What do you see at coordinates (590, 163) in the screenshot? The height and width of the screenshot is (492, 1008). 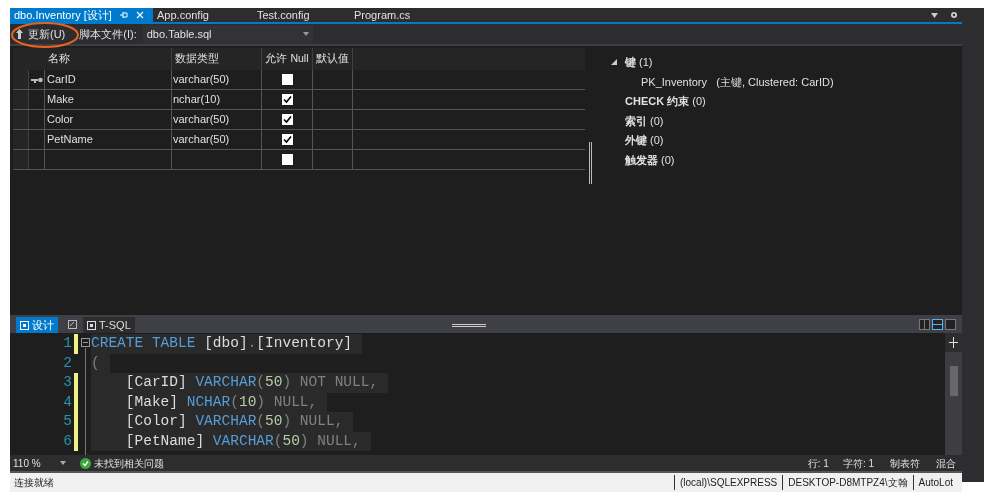 I see `splitter-handle` at bounding box center [590, 163].